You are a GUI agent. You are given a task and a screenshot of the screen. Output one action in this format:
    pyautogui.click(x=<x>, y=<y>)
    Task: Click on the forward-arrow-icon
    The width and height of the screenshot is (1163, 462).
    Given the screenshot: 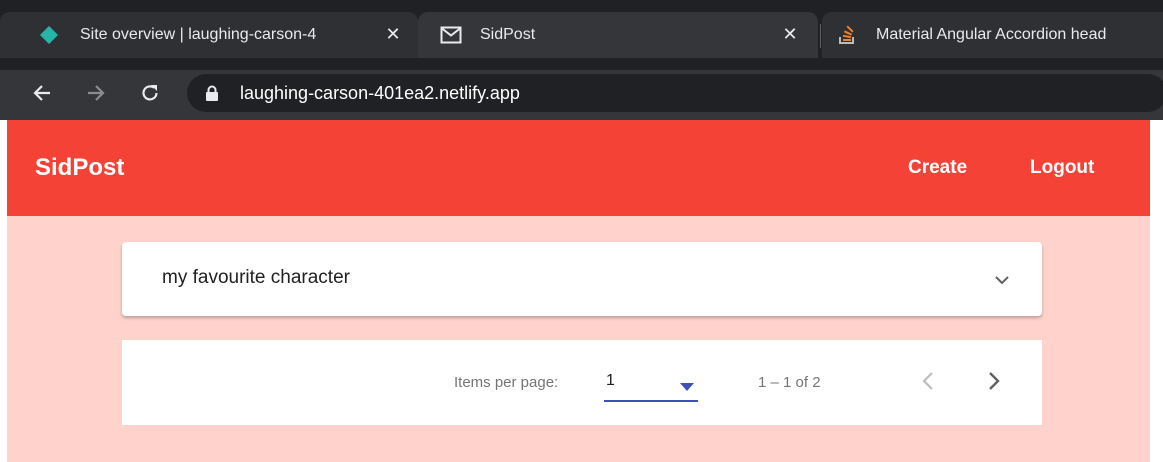 What is the action you would take?
    pyautogui.click(x=96, y=93)
    